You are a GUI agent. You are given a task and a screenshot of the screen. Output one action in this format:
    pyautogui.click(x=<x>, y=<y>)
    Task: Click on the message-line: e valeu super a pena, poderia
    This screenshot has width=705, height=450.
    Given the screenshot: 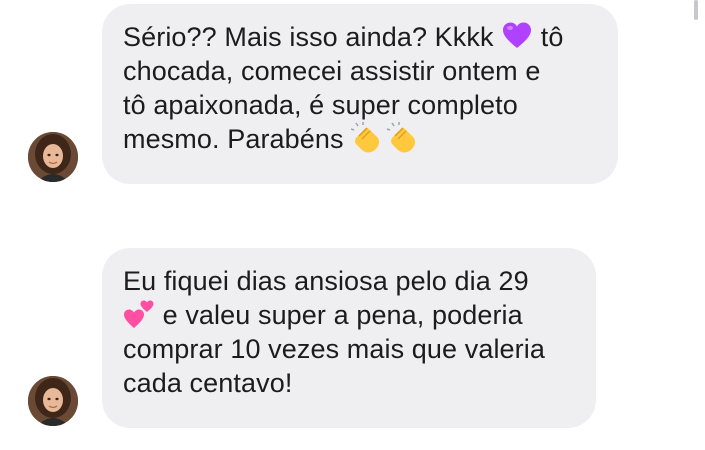 What is the action you would take?
    pyautogui.click(x=349, y=315)
    